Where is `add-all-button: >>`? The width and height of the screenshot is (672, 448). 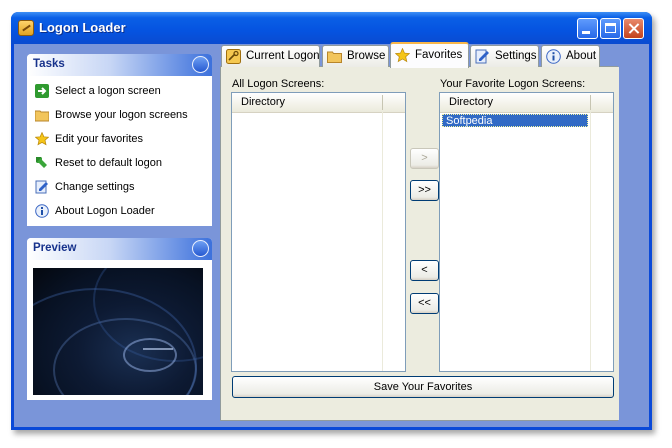 add-all-button: >> is located at coordinates (424, 190).